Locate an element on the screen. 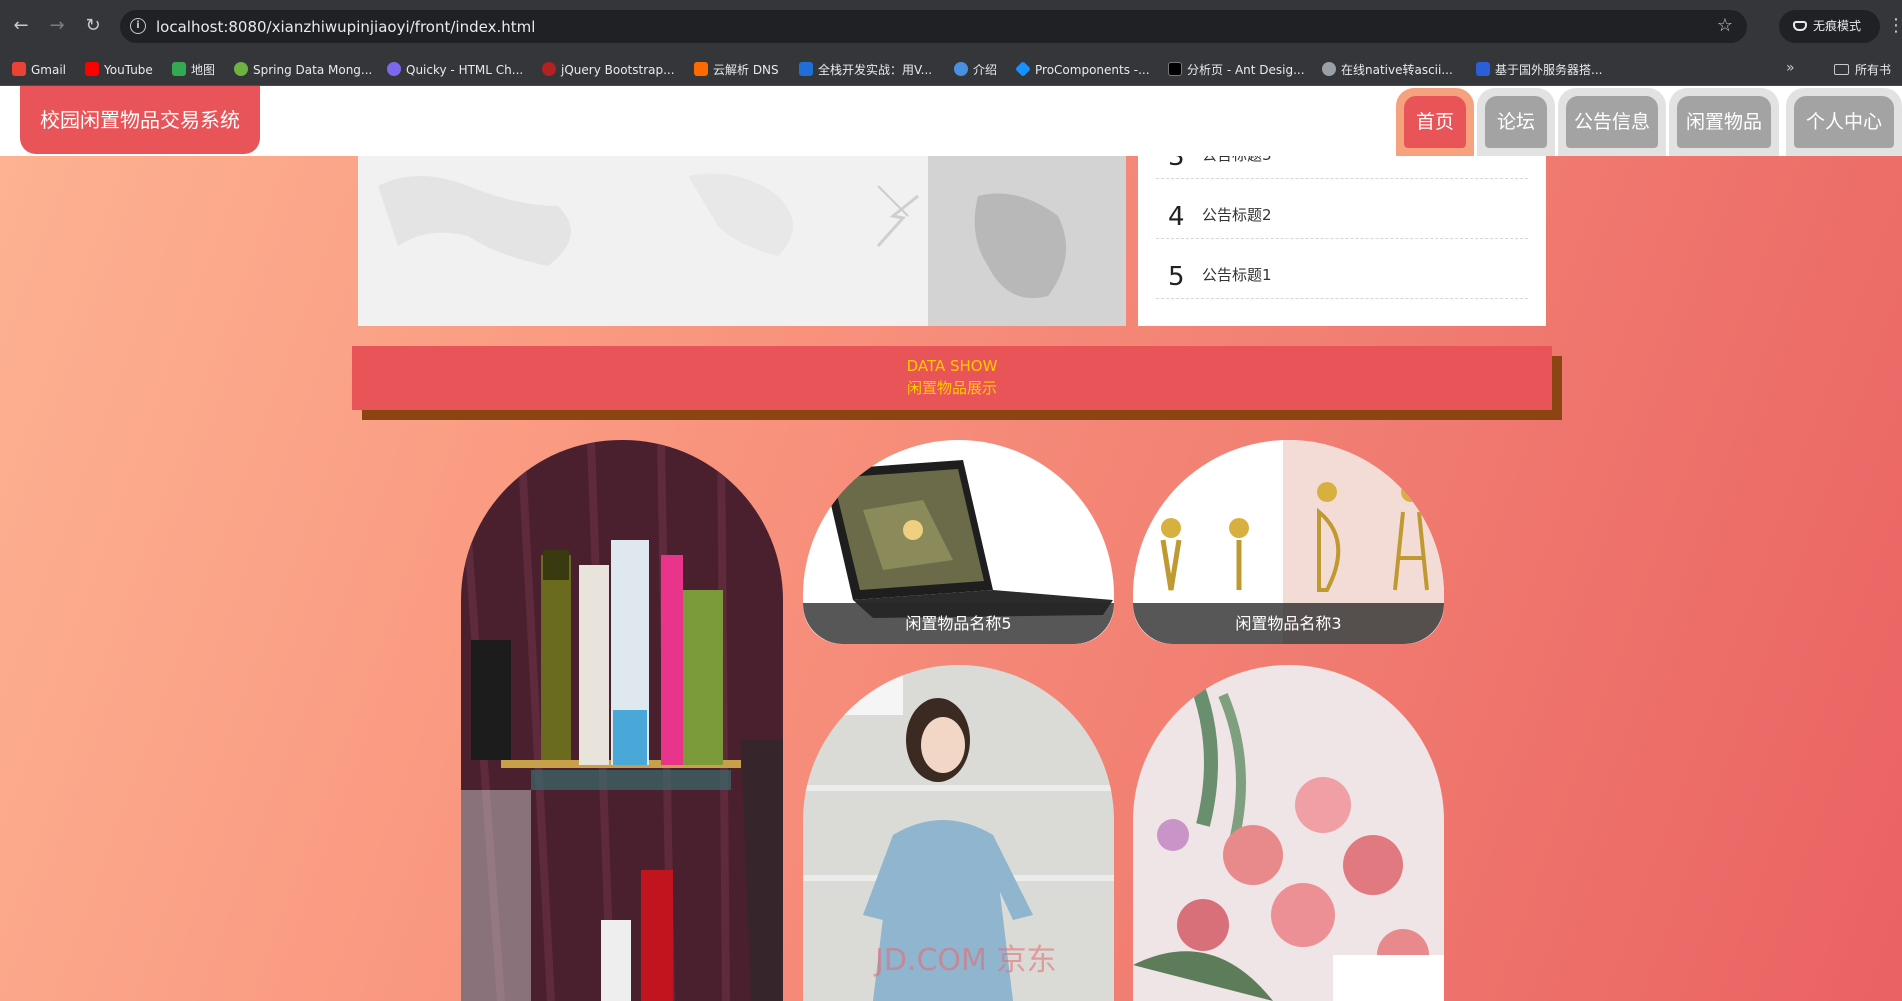  nav-notices: 公告信息 is located at coordinates (1612, 122).